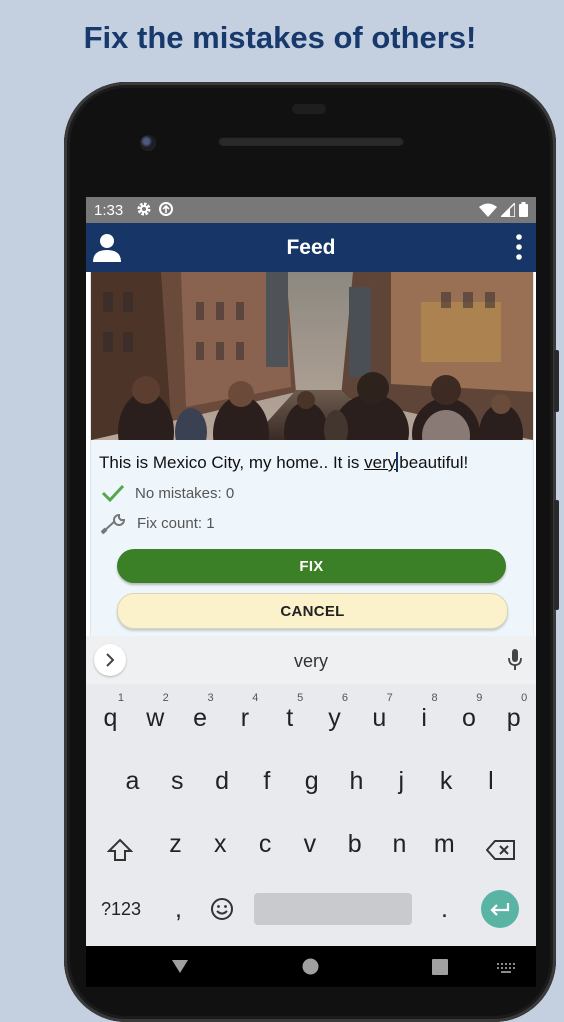  I want to click on key-k: k, so click(446, 781).